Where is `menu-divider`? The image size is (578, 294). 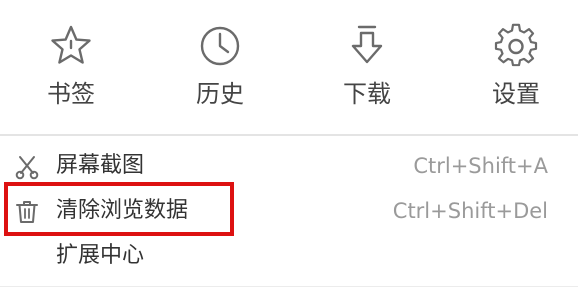 menu-divider is located at coordinates (289, 135).